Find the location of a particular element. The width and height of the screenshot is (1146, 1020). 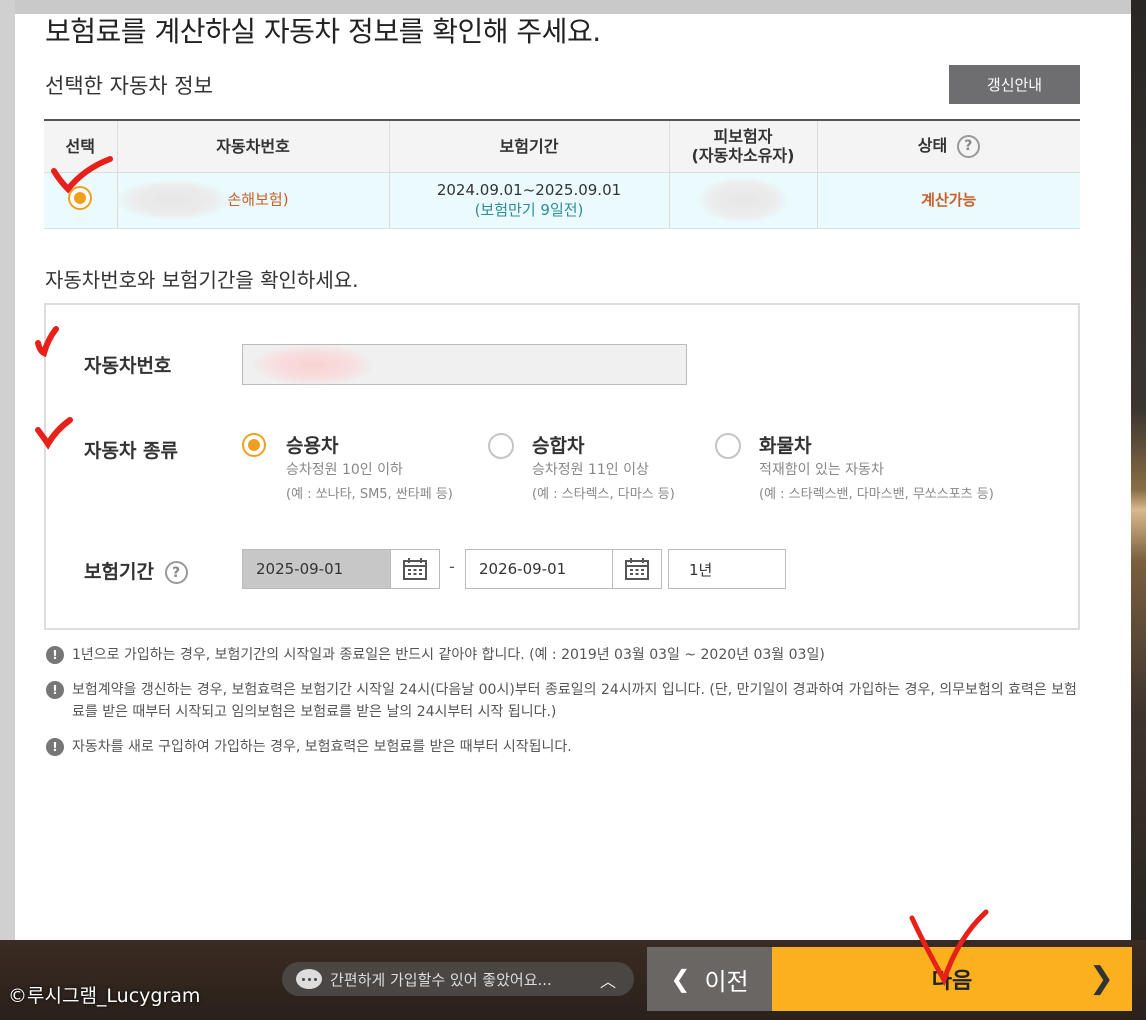

prev-button: ❮ 이전 is located at coordinates (709, 979).